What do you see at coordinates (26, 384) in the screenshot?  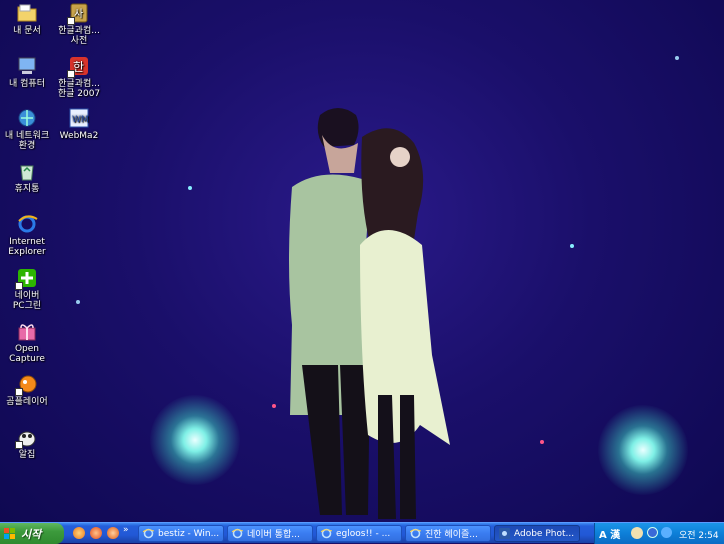 I see `gom-icon` at bounding box center [26, 384].